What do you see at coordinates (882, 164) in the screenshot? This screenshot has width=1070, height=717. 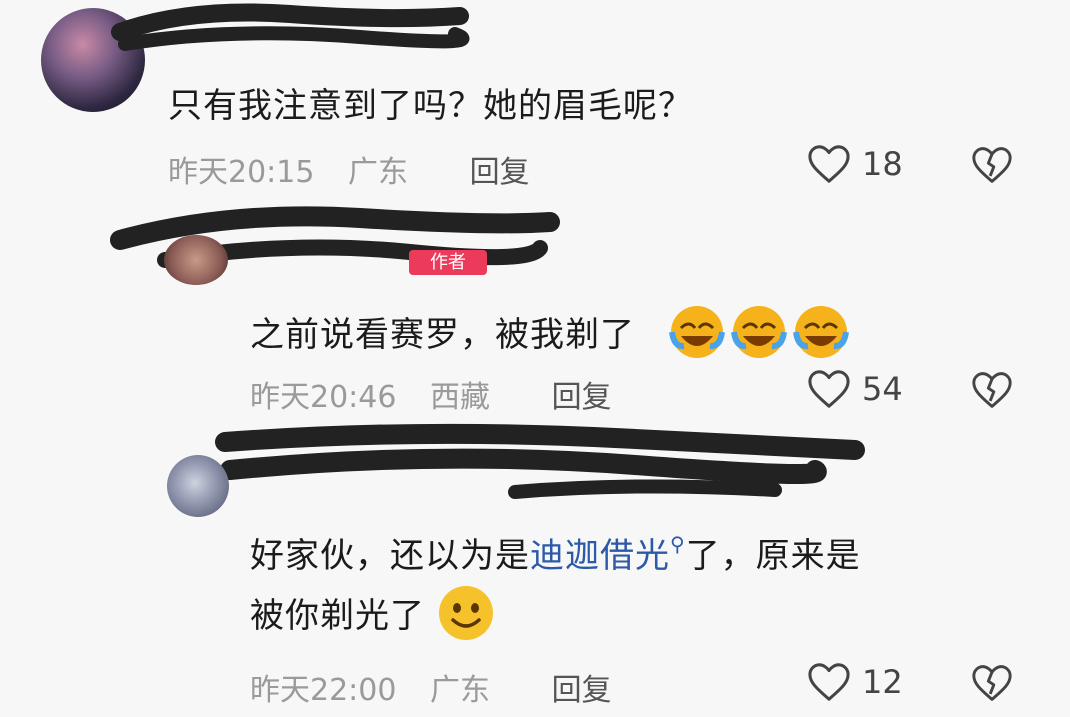 I see `like-count: 18` at bounding box center [882, 164].